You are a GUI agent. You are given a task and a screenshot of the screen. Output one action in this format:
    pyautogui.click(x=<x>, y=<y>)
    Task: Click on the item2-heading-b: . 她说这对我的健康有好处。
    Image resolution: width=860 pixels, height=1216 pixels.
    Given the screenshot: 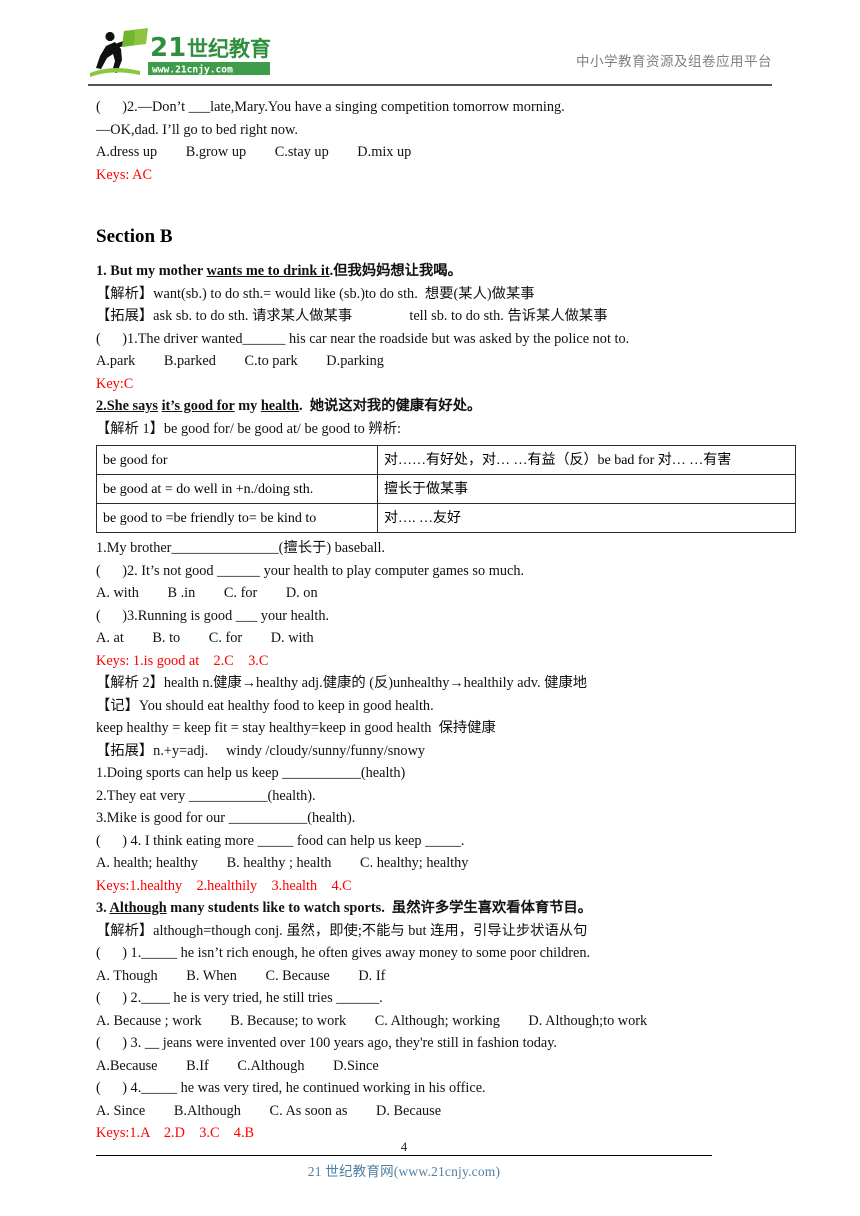 What is the action you would take?
    pyautogui.click(x=390, y=406)
    